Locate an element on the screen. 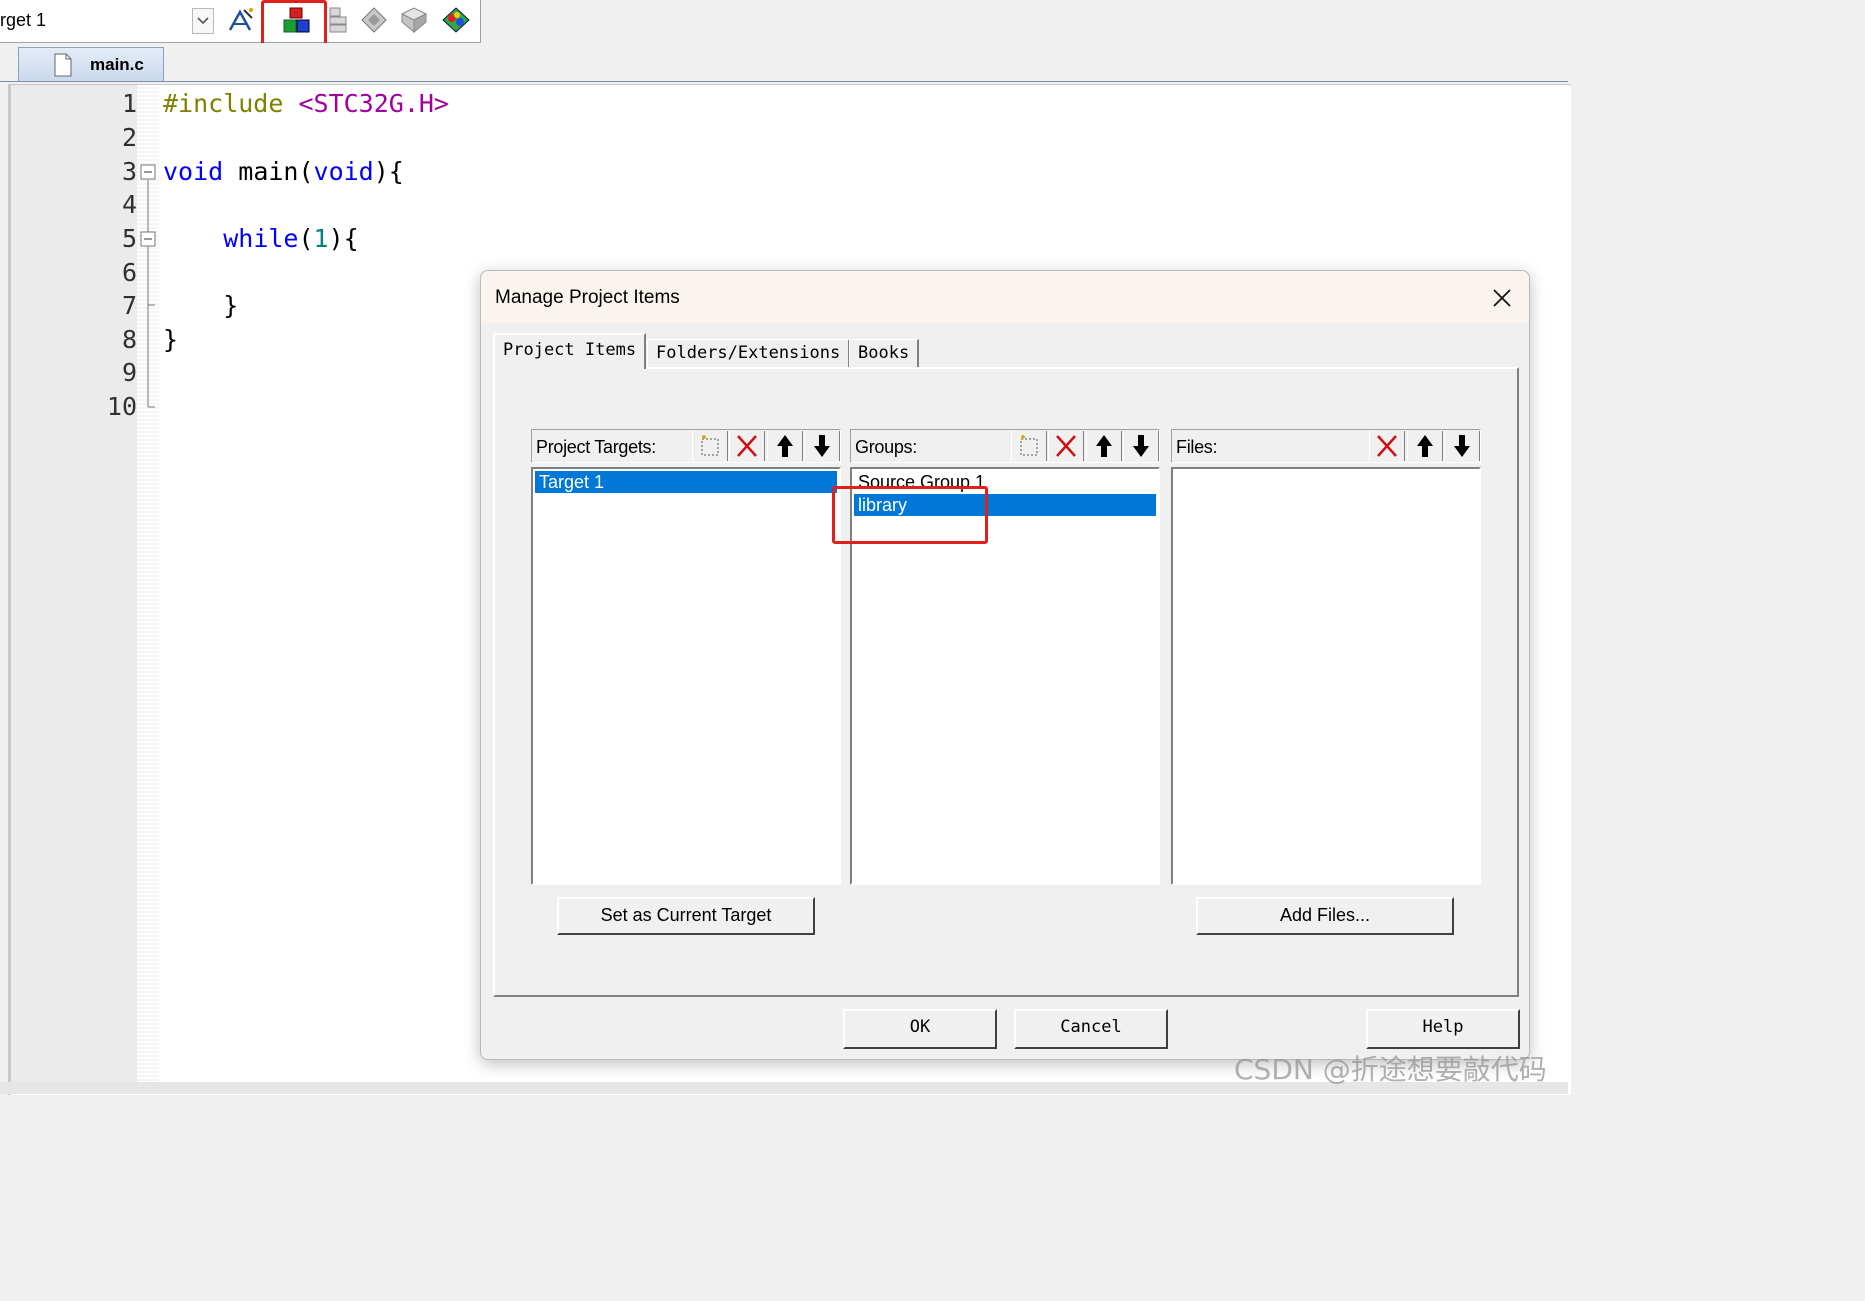  dialog-title: Manage Project Items is located at coordinates (587, 297).